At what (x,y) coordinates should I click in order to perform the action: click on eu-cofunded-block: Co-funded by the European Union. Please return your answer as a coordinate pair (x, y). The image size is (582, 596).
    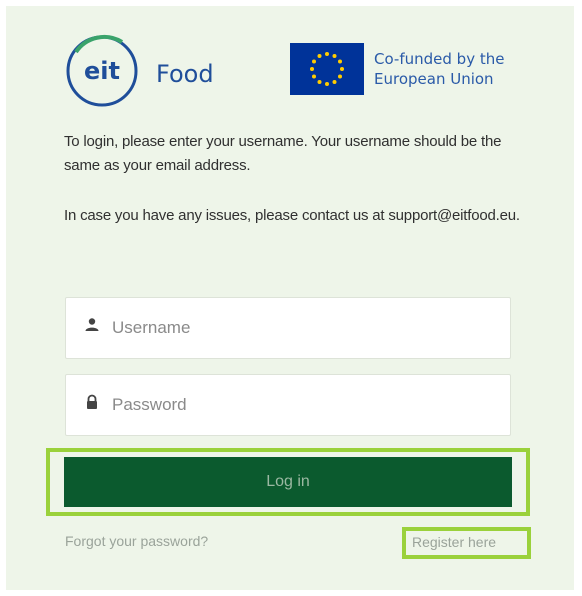
    Looking at the image, I should click on (410, 73).